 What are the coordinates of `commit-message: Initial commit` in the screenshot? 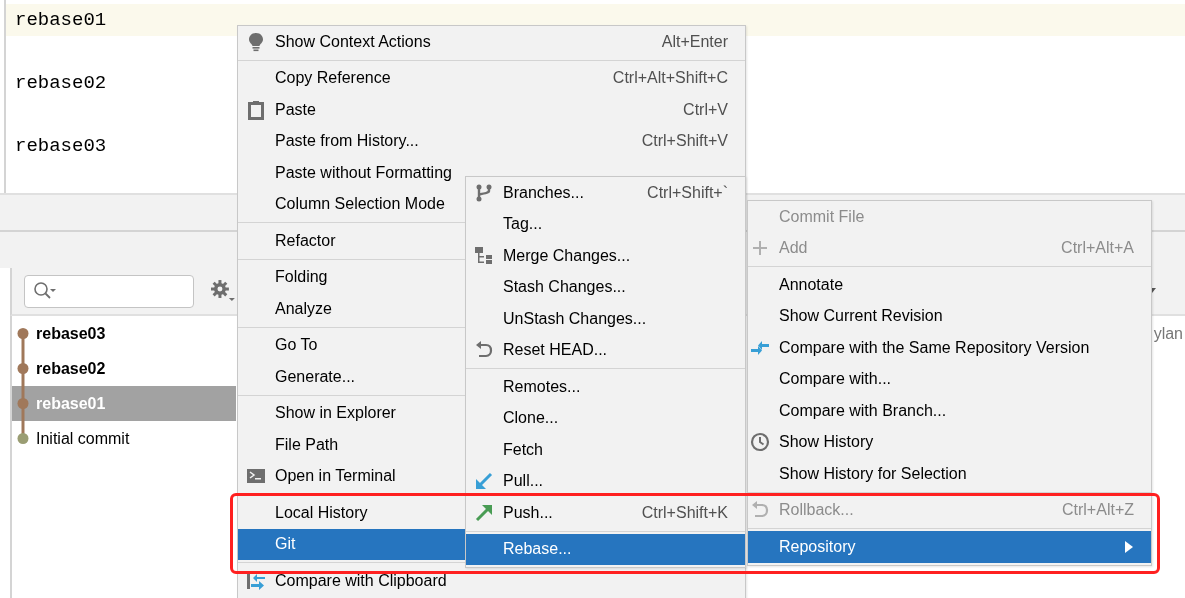 It's located at (83, 438).